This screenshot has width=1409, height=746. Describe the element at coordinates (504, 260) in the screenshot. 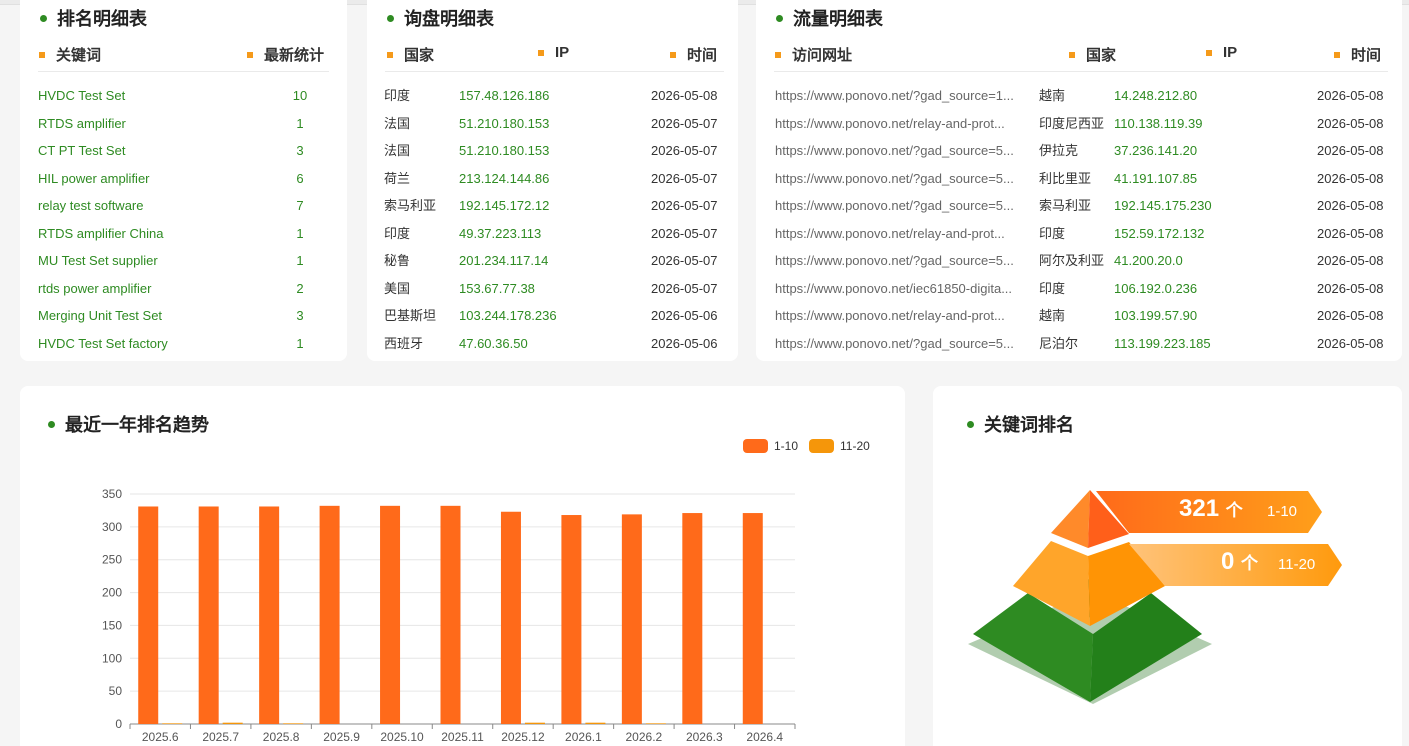

I see `ip-cell: 201.234.117.14` at that location.